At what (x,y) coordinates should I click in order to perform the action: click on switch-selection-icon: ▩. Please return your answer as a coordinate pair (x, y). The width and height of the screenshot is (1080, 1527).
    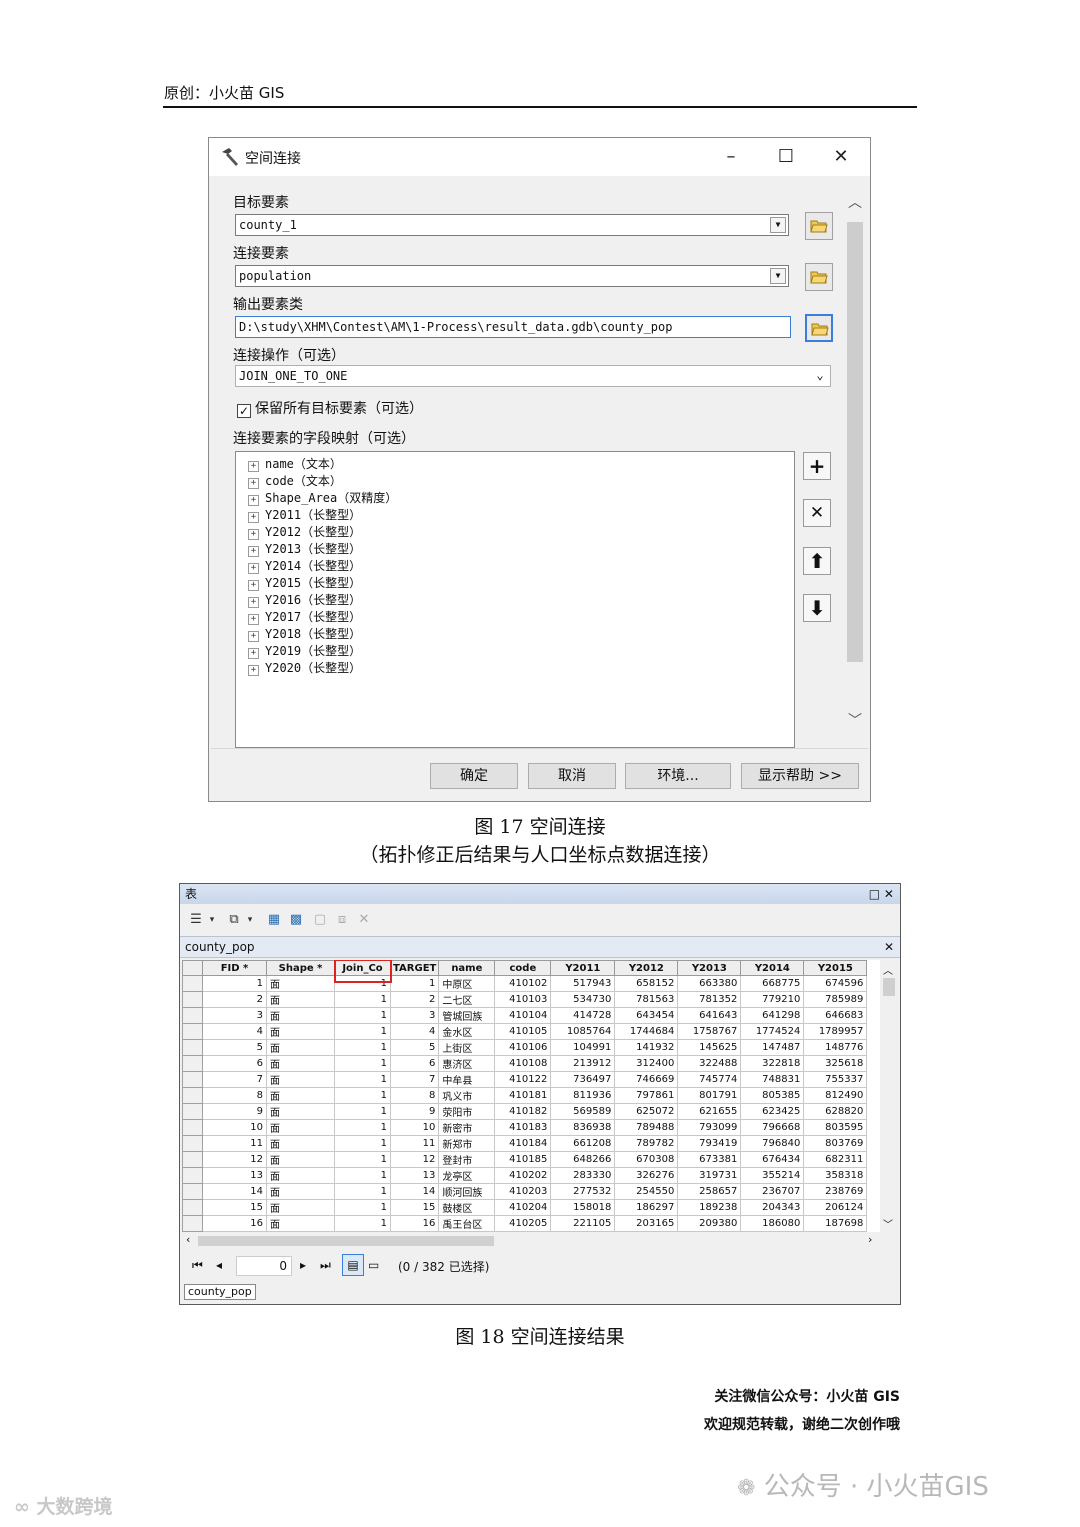
    Looking at the image, I should click on (296, 920).